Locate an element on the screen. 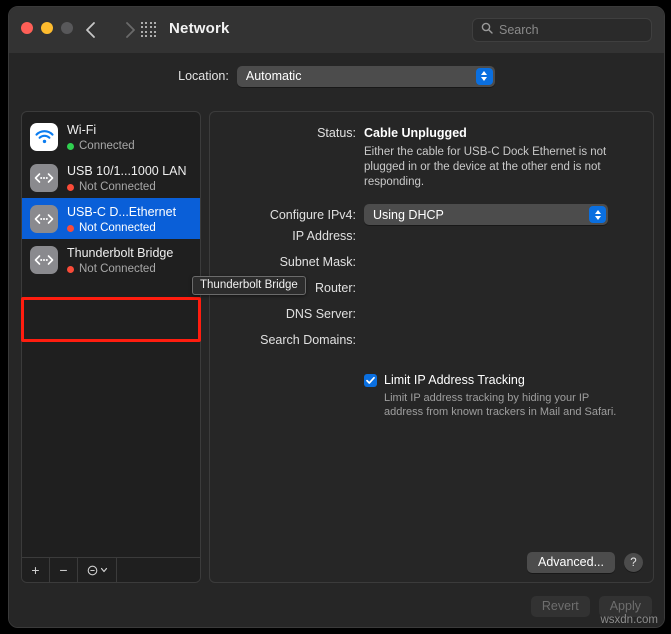 The image size is (671, 634). checkmark-icon is located at coordinates (370, 380).